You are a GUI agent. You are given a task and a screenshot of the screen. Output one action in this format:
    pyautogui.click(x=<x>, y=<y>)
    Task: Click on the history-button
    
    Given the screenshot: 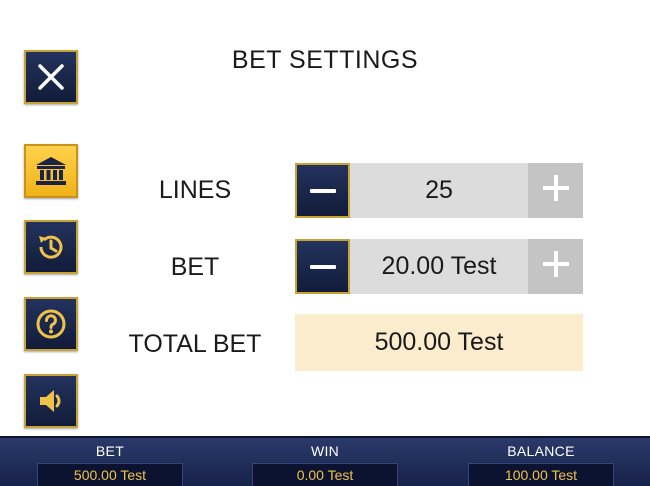 What is the action you would take?
    pyautogui.click(x=51, y=247)
    